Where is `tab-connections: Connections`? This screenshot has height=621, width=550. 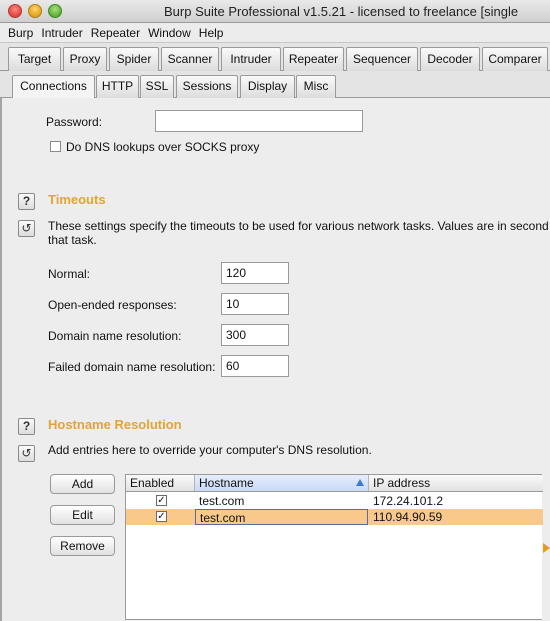 tab-connections: Connections is located at coordinates (53, 87).